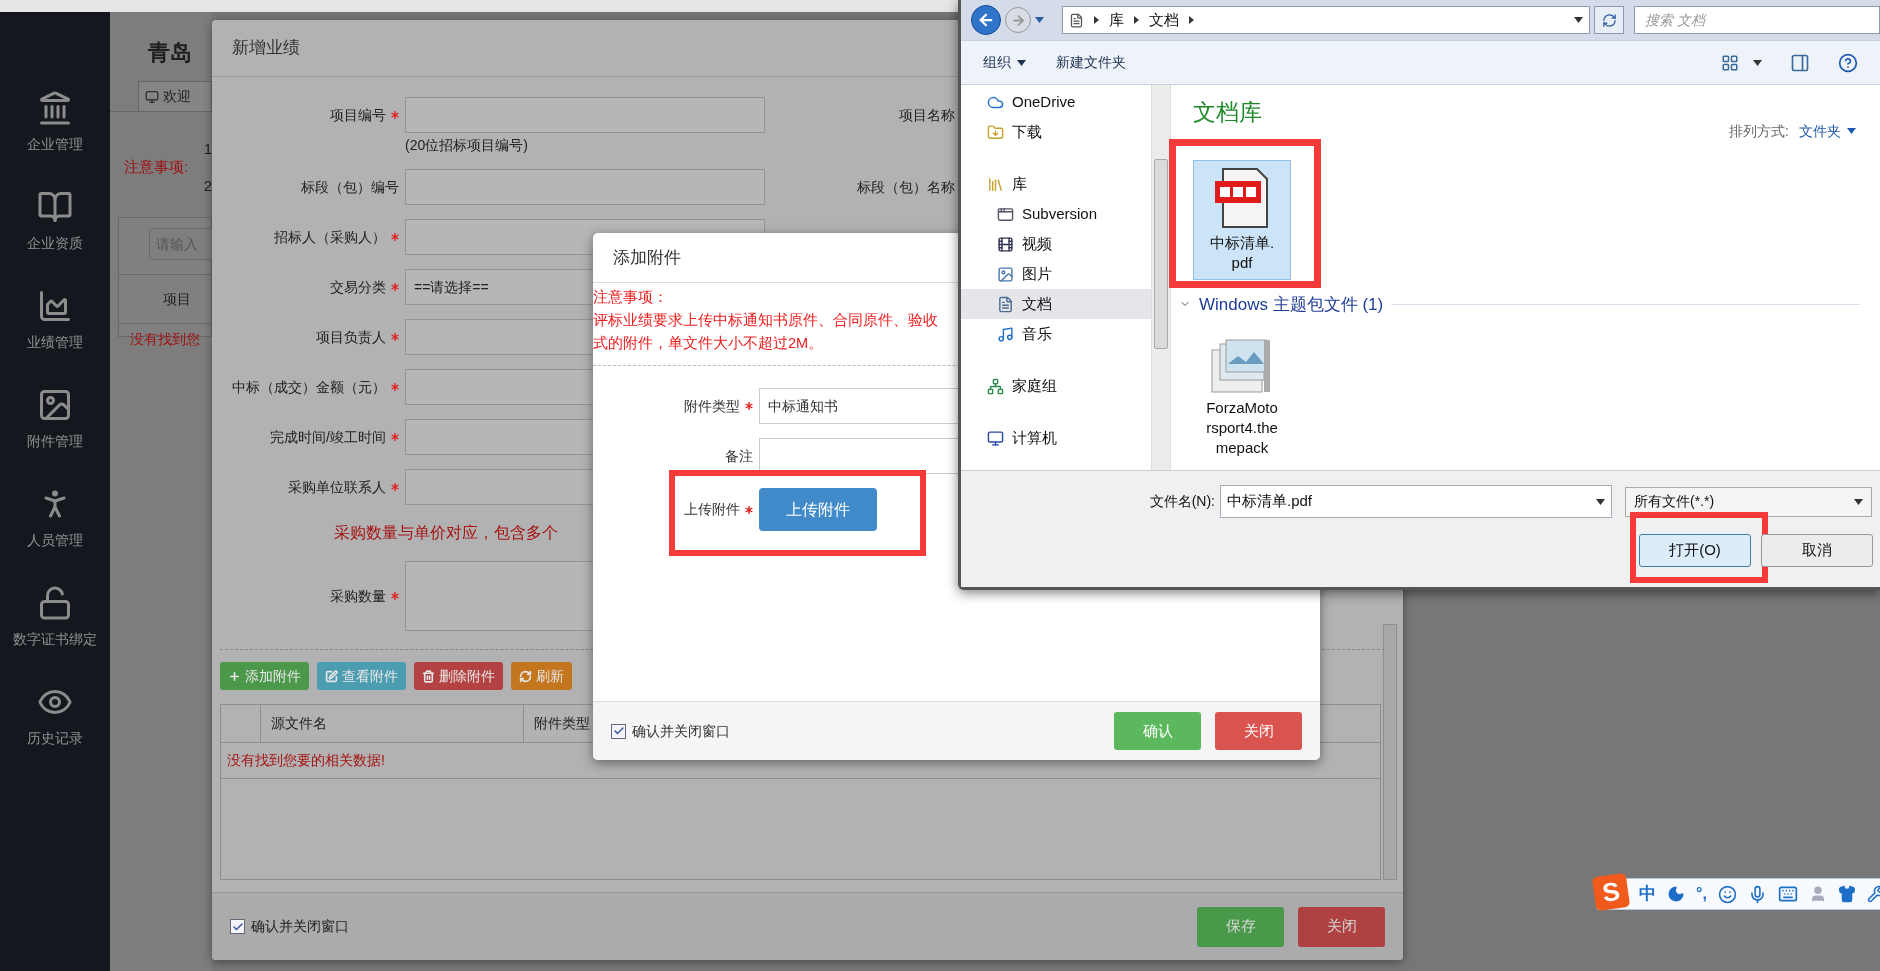 The width and height of the screenshot is (1880, 971). Describe the element at coordinates (55, 738) in the screenshot. I see `sidebar-item: 历史记录` at that location.